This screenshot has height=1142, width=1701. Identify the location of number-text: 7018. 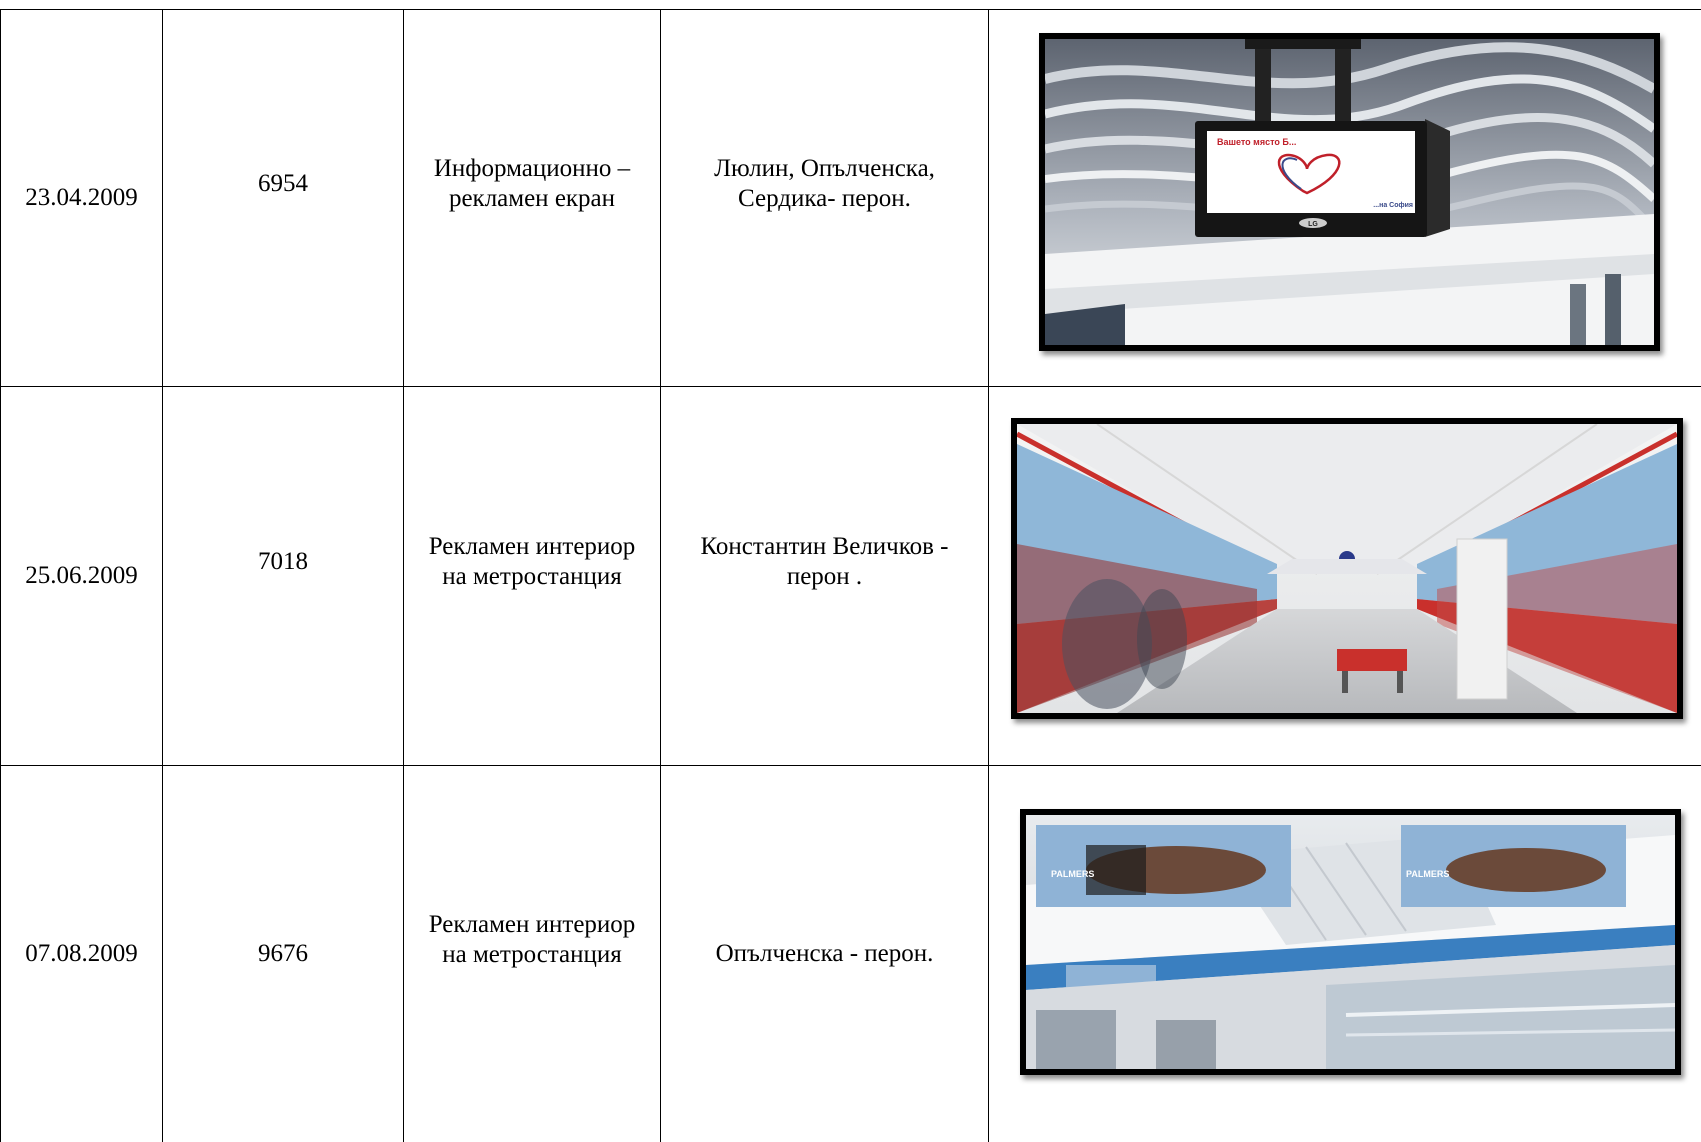
(283, 561).